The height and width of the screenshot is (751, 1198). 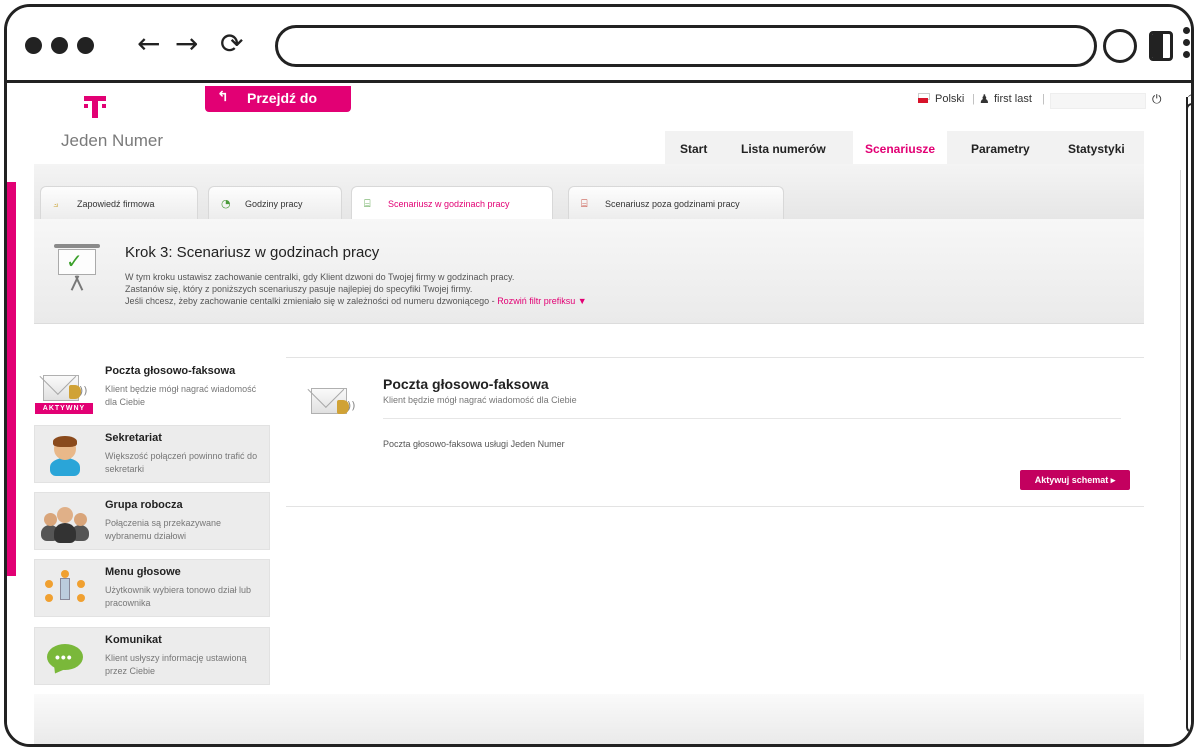 What do you see at coordinates (65, 522) in the screenshot?
I see `group-people-icon` at bounding box center [65, 522].